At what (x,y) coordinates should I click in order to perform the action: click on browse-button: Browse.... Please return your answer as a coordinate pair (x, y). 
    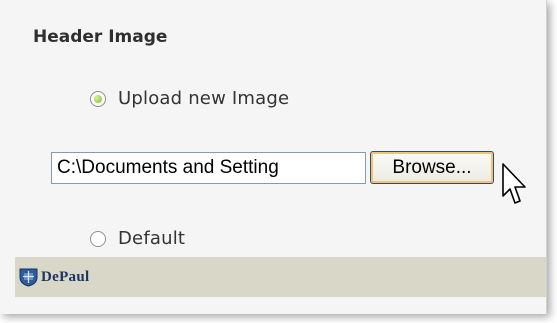
    Looking at the image, I should click on (432, 167).